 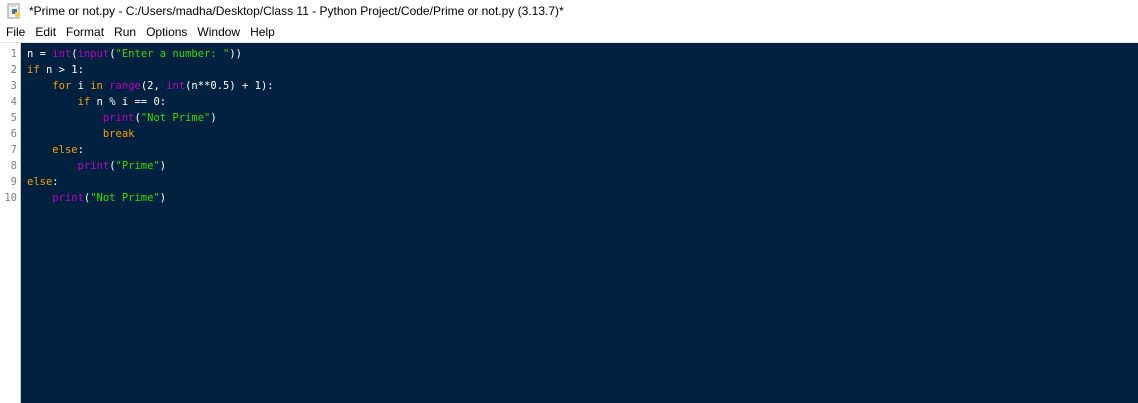 I want to click on menu-window: Window, so click(x=218, y=32).